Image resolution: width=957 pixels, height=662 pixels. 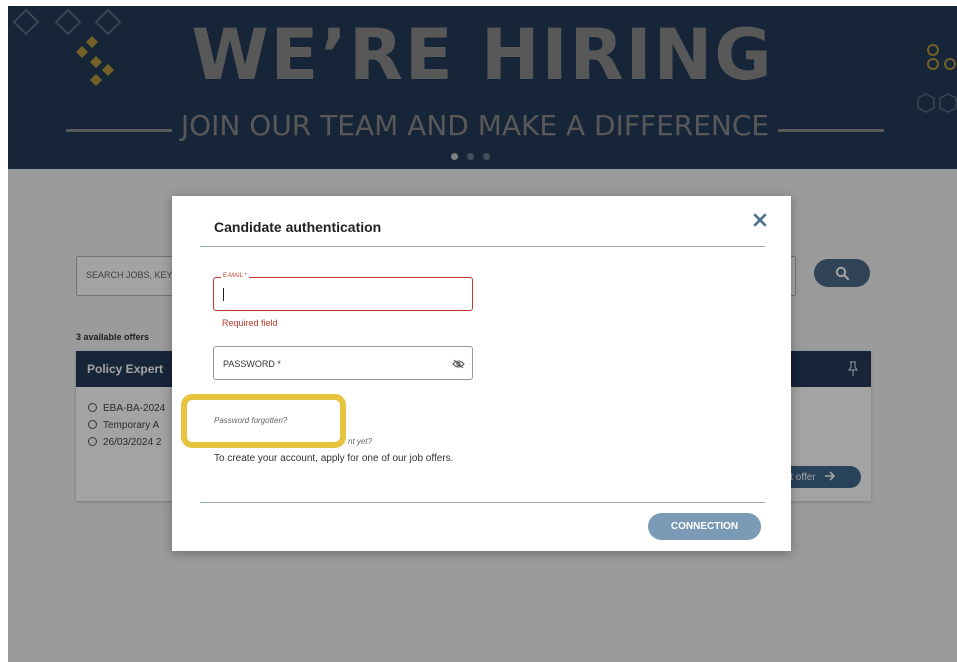 What do you see at coordinates (263, 421) in the screenshot?
I see `highlight-box` at bounding box center [263, 421].